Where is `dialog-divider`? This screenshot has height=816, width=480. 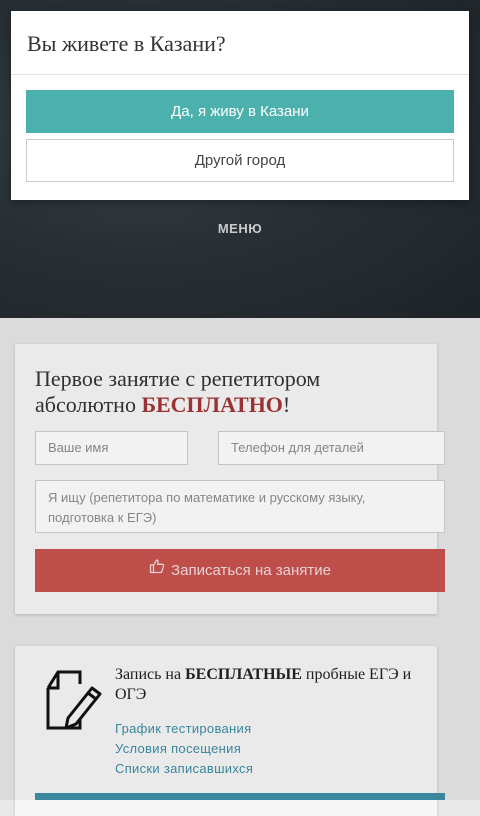 dialog-divider is located at coordinates (240, 74).